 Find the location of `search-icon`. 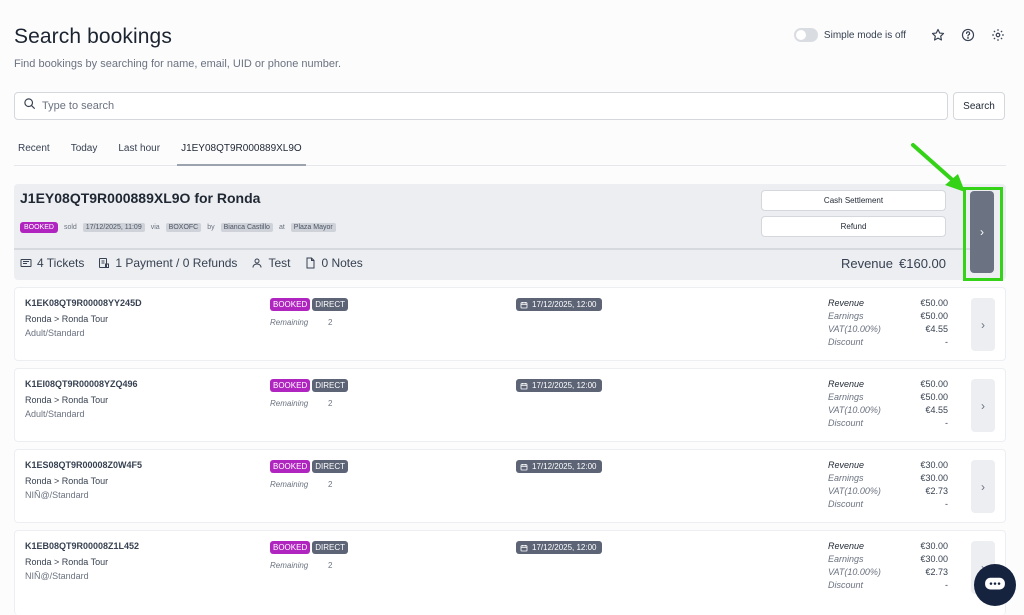

search-icon is located at coordinates (29, 106).